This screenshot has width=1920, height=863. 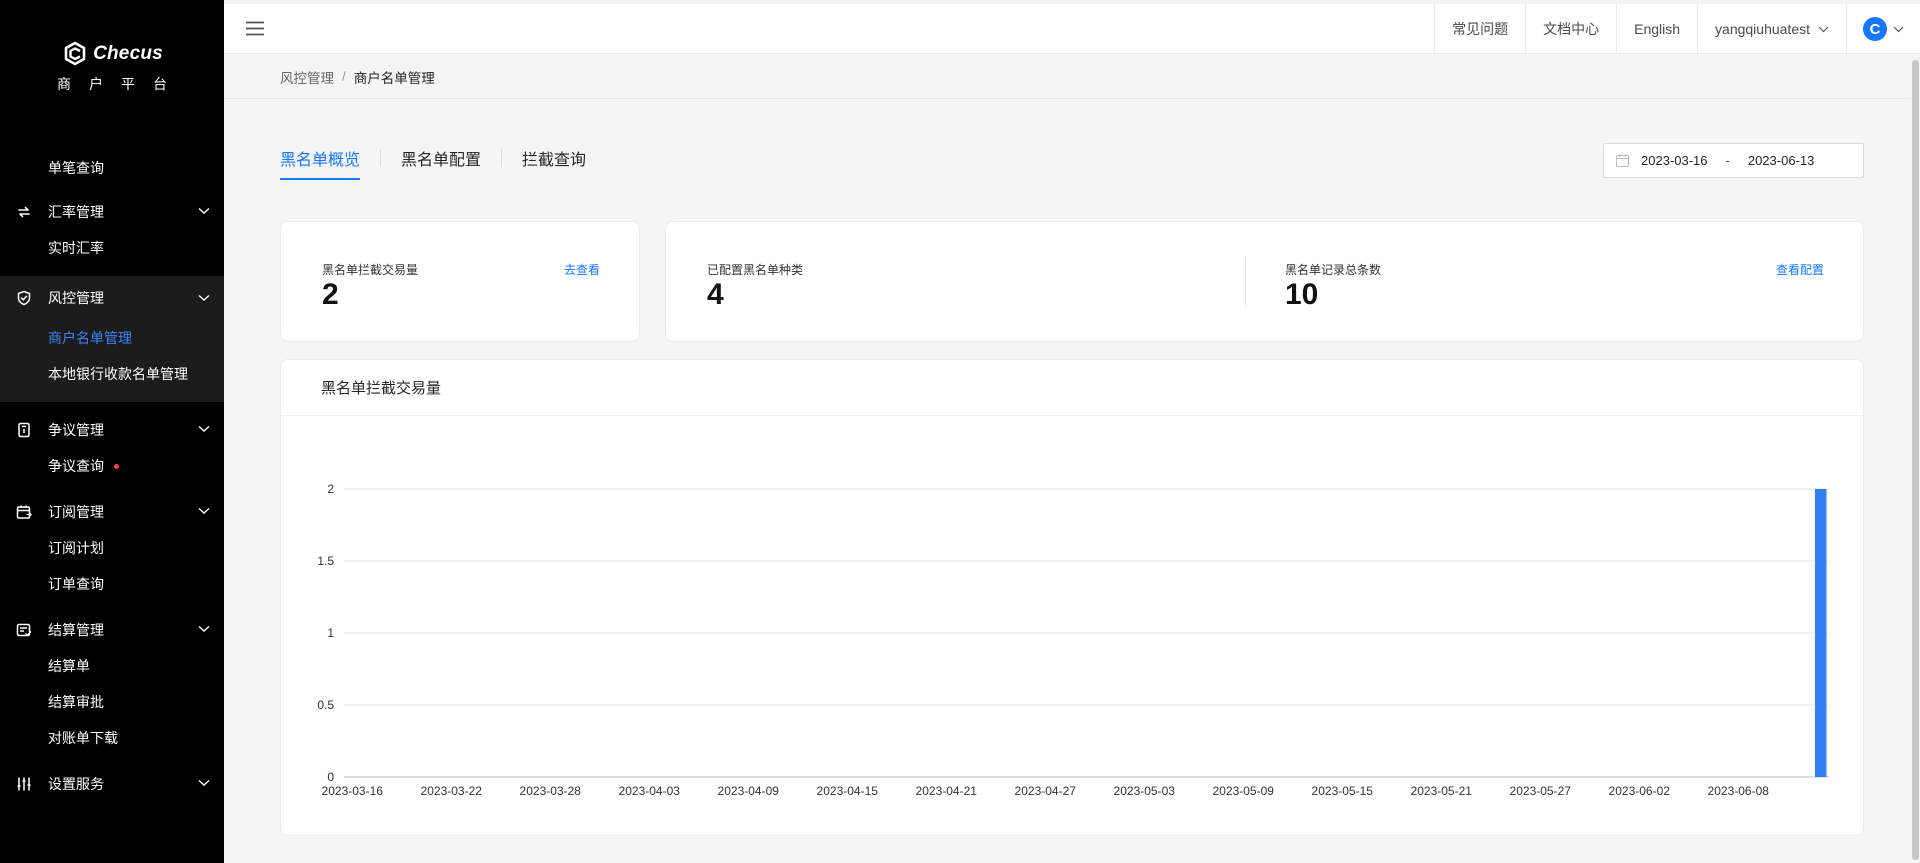 I want to click on stat-label-records: 黑名单记录总条数, so click(x=1333, y=270).